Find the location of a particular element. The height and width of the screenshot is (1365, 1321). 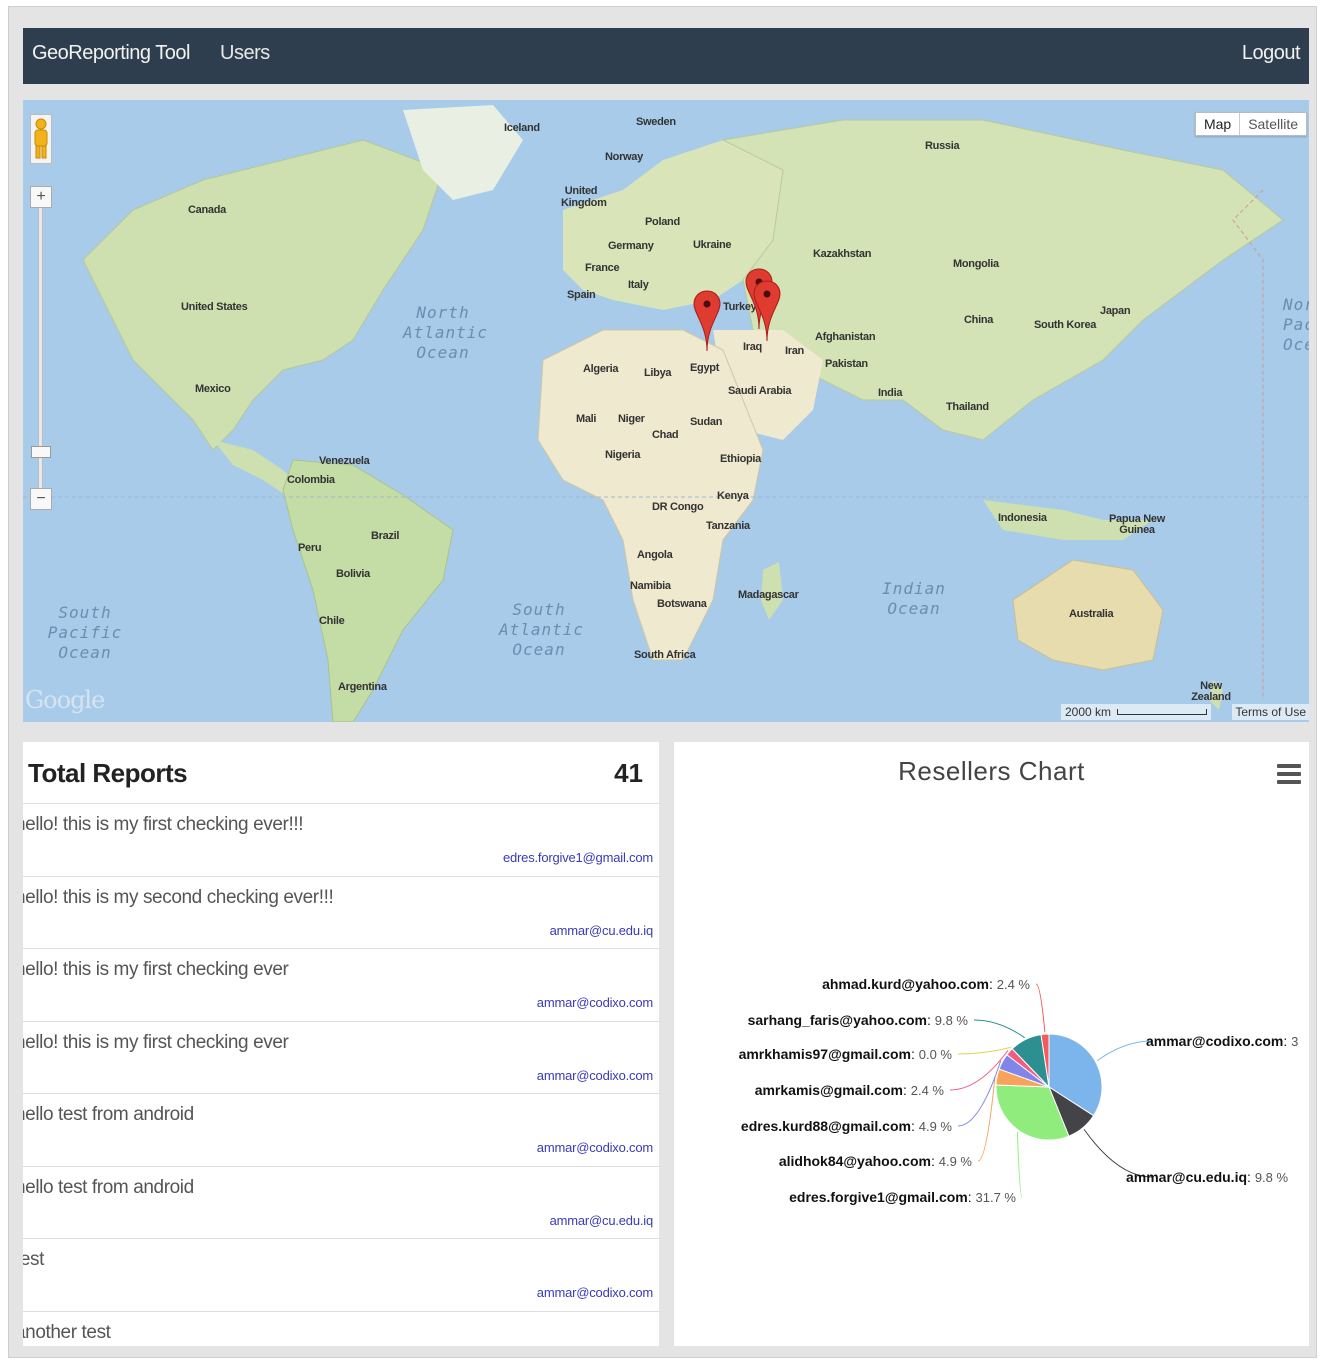

ocean-label: South Atlantic Ocean is located at coordinates (542, 629).